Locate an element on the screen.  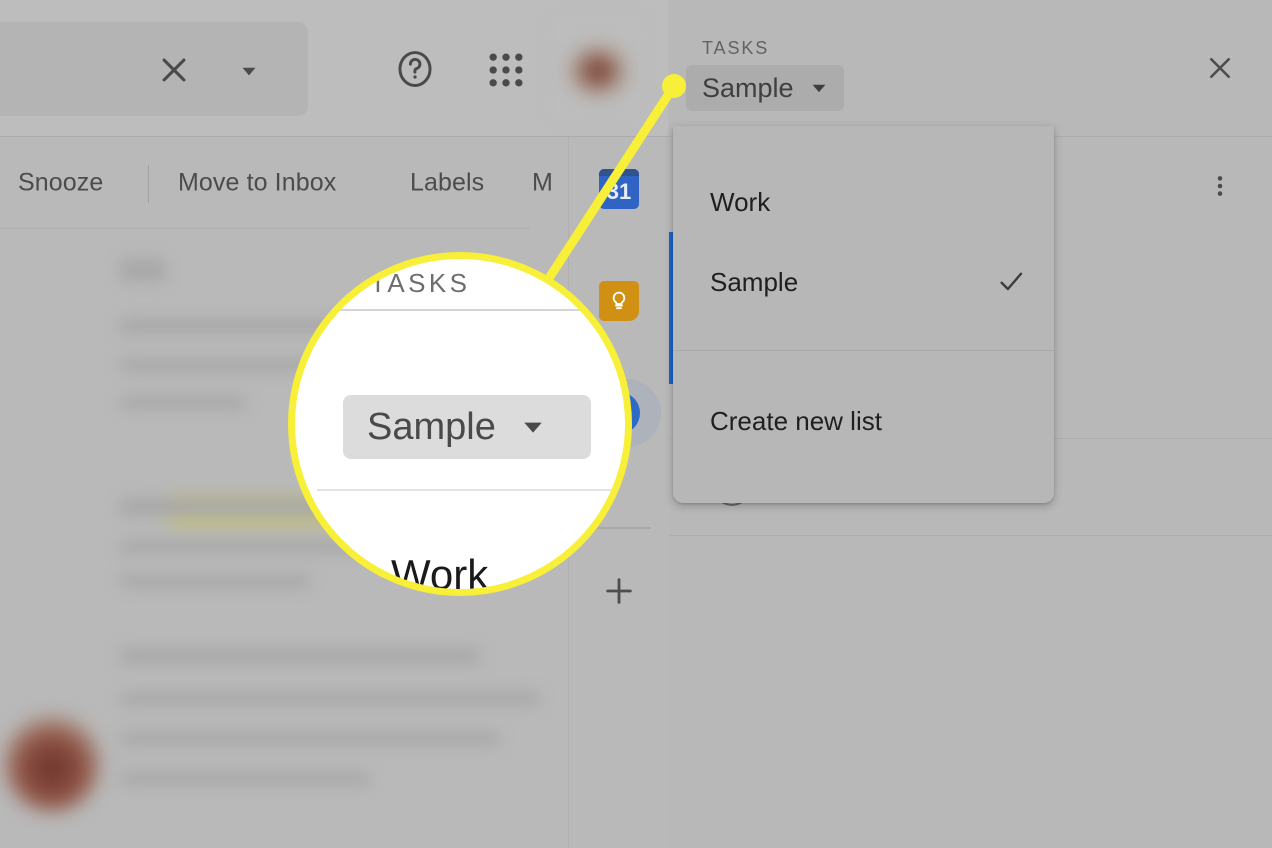
magnified-content: TASKS Sample Work is located at coordinates (460, 424).